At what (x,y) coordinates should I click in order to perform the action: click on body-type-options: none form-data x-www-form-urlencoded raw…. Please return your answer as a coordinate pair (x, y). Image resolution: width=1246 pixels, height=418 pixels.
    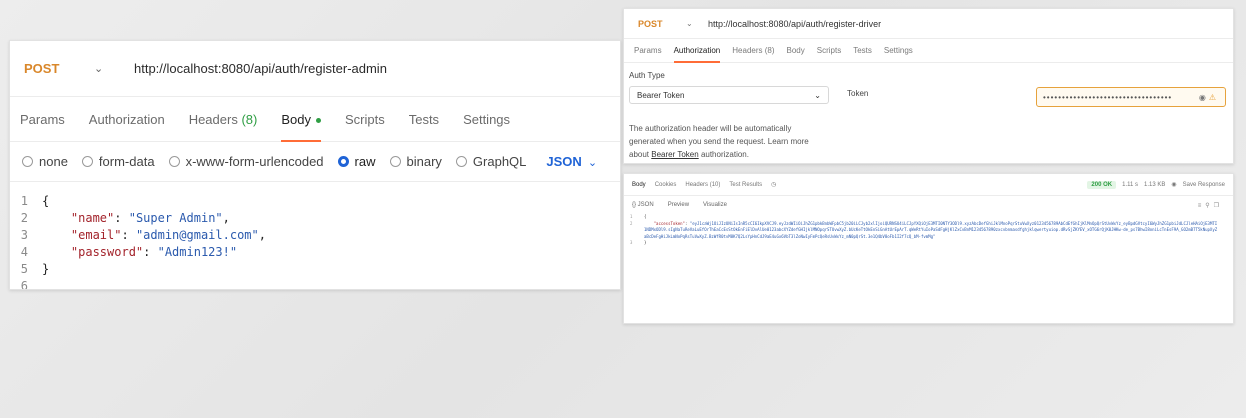
    Looking at the image, I should click on (315, 161).